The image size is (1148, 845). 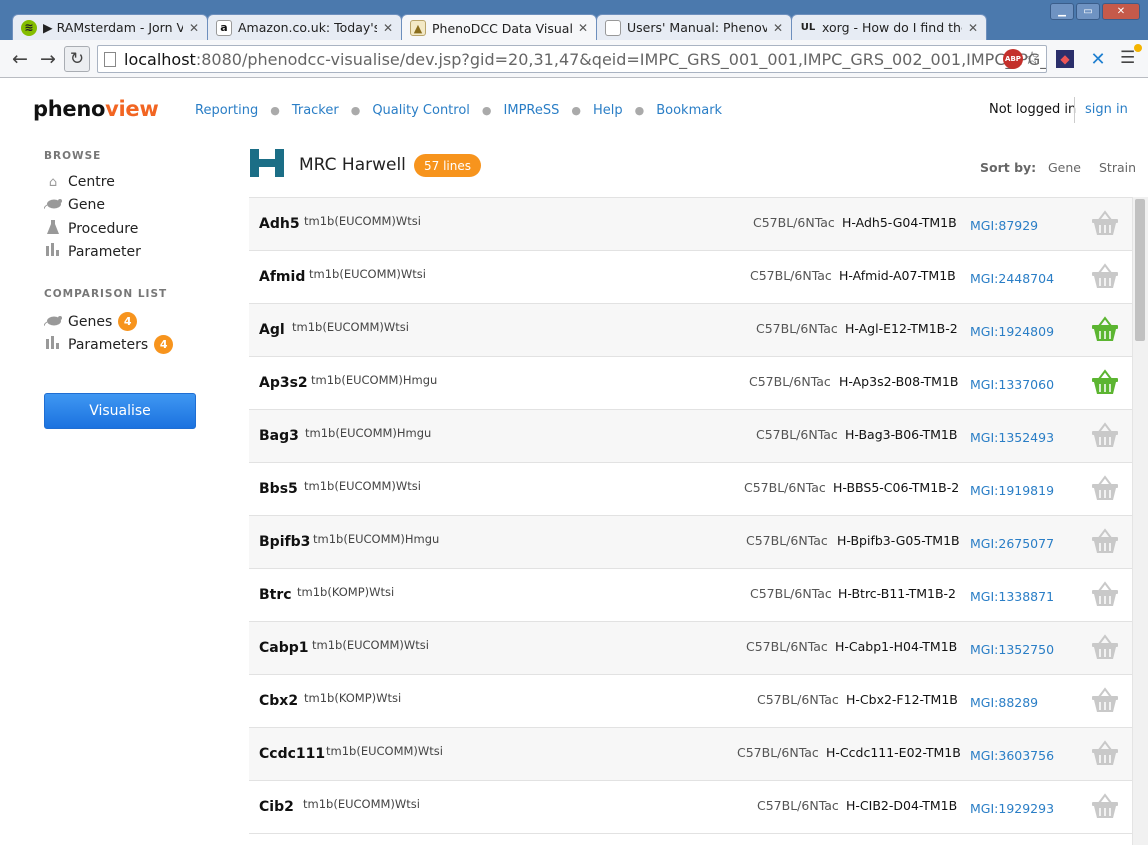 I want to click on browser-tab-active: ▲ PhenoDCC Data Visualisat ✕, so click(x=499, y=27).